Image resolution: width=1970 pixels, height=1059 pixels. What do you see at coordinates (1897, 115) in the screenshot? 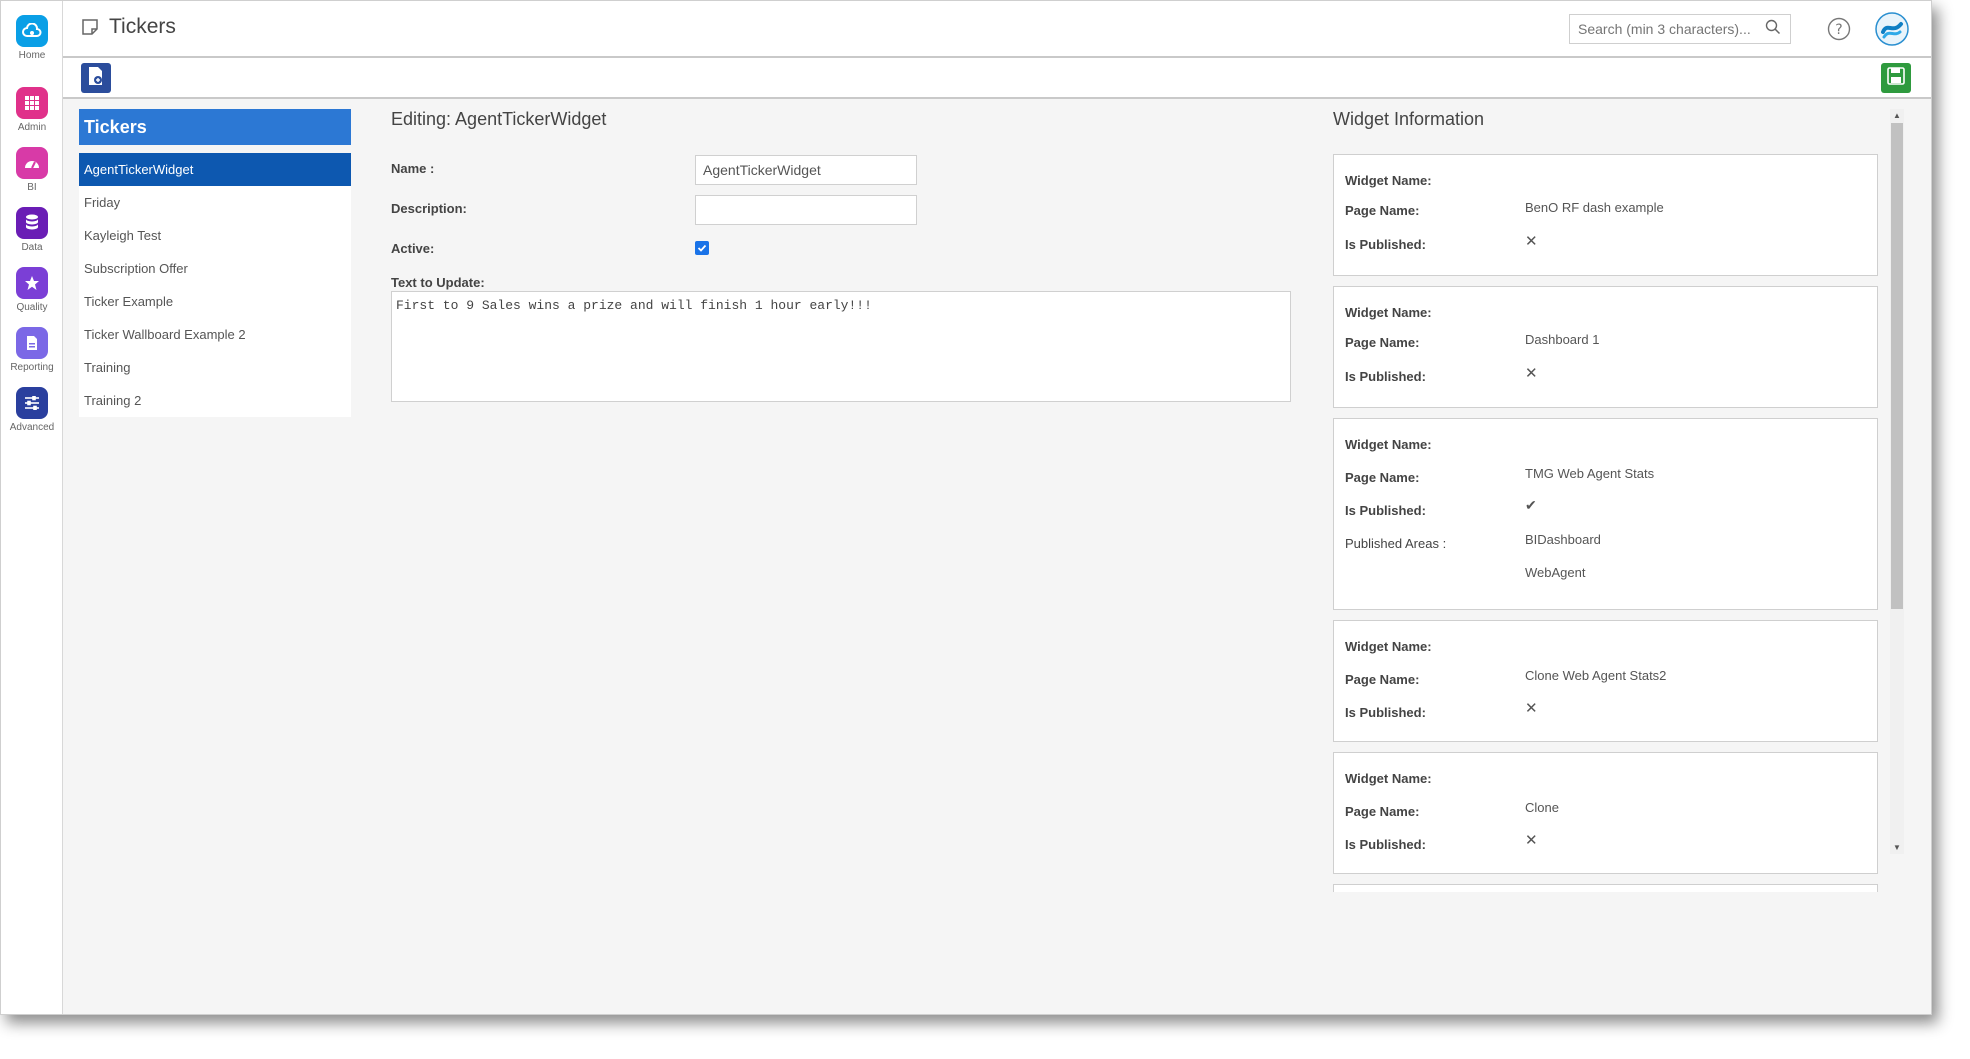
I see `scroll-up-icon: ▲` at bounding box center [1897, 115].